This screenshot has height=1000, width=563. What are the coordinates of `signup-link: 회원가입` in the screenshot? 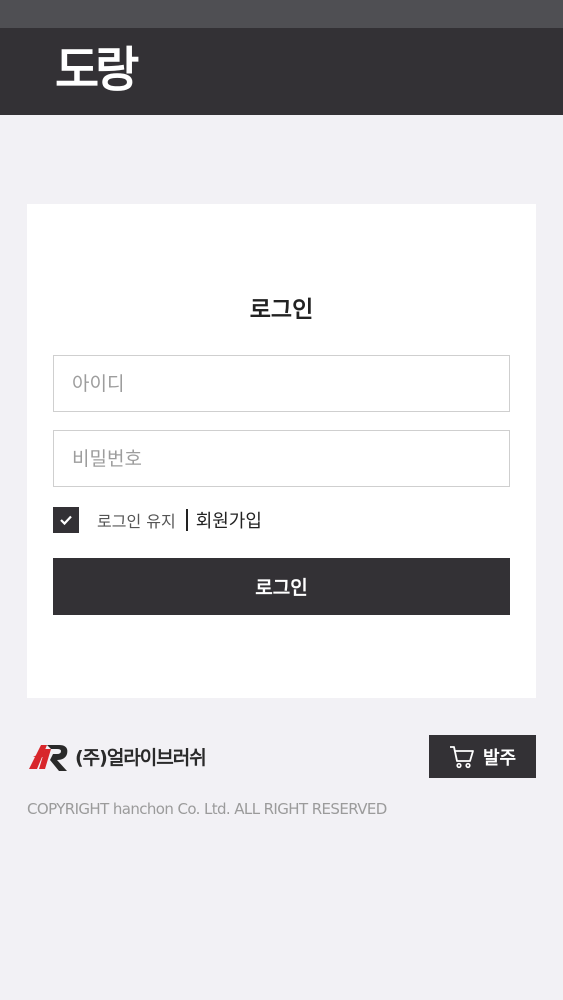 It's located at (229, 520).